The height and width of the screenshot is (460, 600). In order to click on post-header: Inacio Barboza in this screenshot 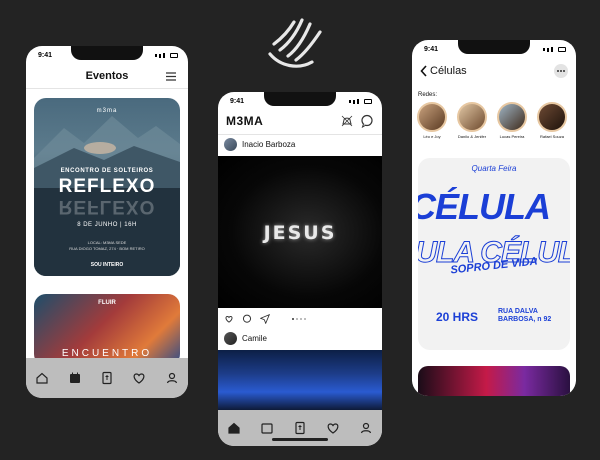, I will do `click(259, 144)`.